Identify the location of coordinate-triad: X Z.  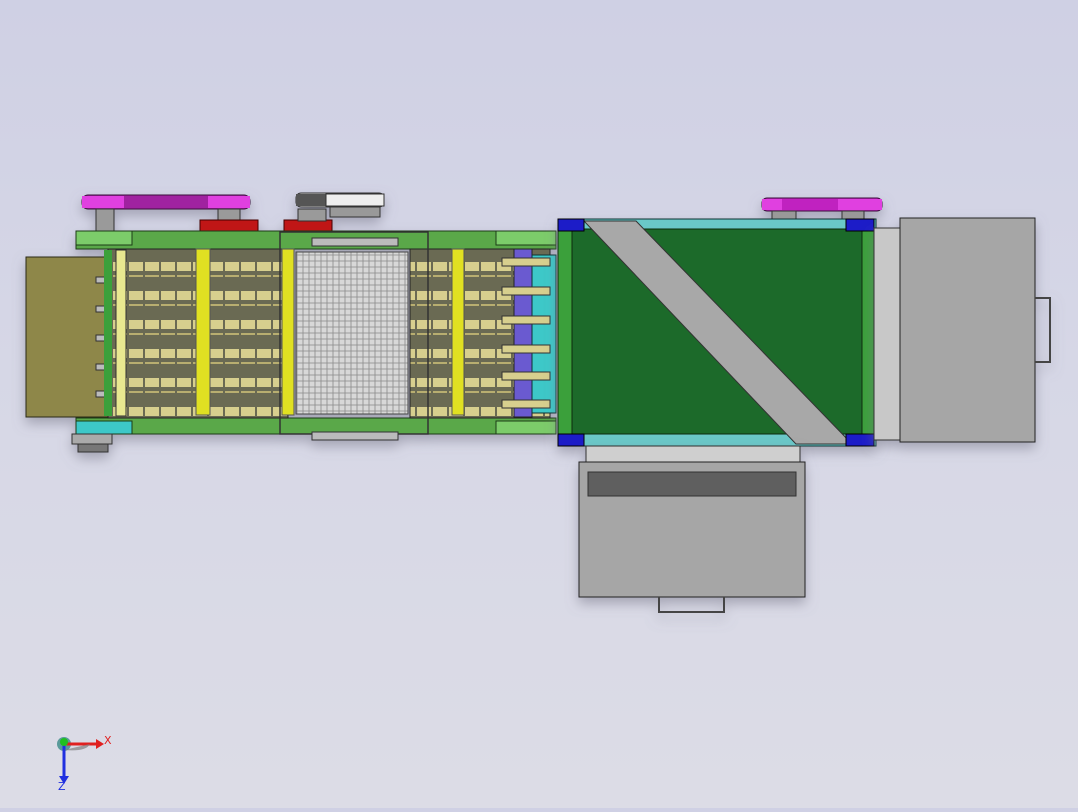
(84, 763).